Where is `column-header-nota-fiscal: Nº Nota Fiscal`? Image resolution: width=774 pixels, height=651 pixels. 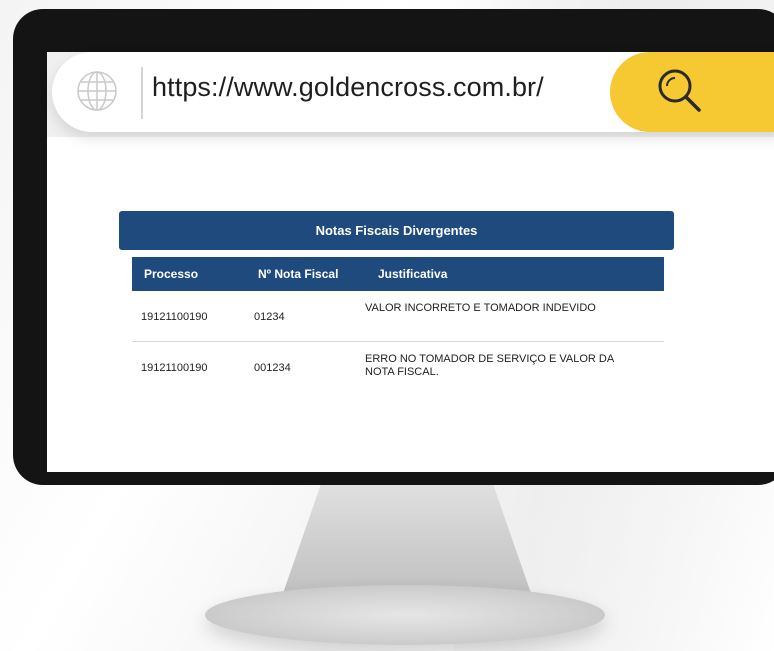 column-header-nota-fiscal: Nº Nota Fiscal is located at coordinates (298, 274).